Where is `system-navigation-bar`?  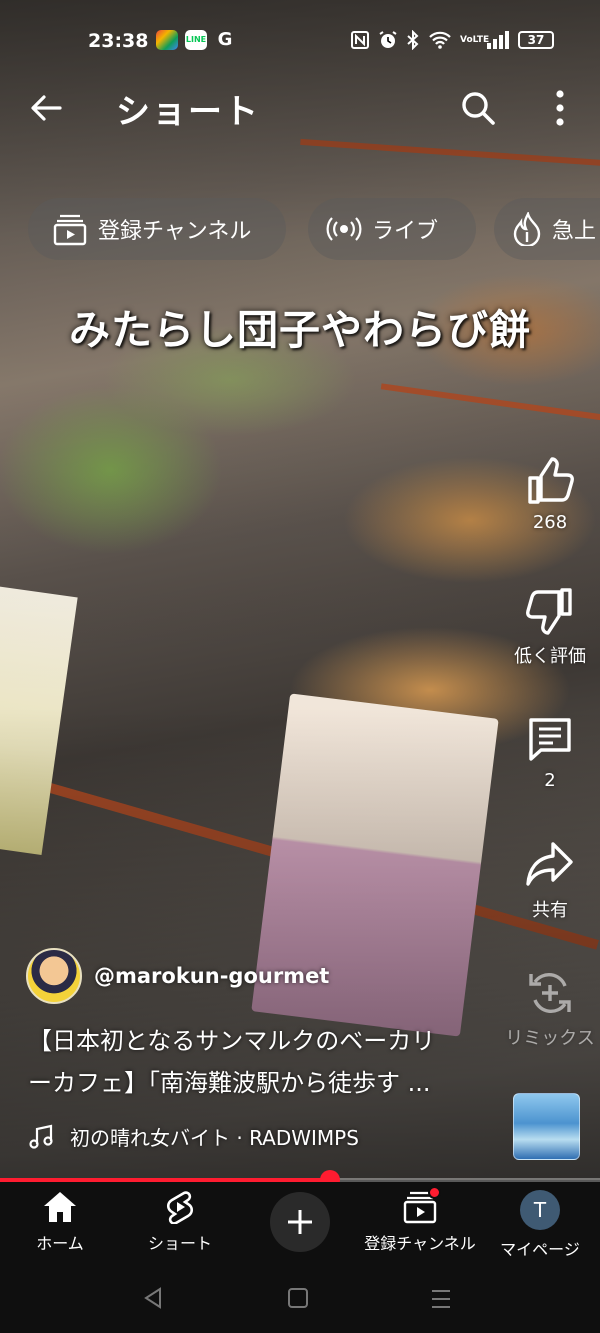
system-navigation-bar is located at coordinates (300, 1298).